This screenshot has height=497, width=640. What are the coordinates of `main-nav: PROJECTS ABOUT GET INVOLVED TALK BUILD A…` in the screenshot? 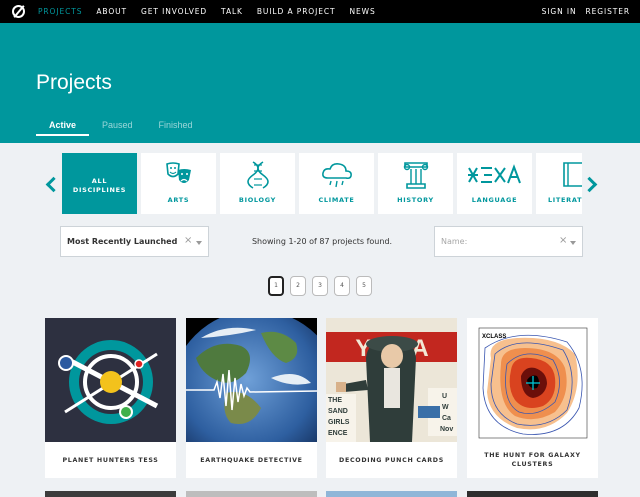 It's located at (207, 11).